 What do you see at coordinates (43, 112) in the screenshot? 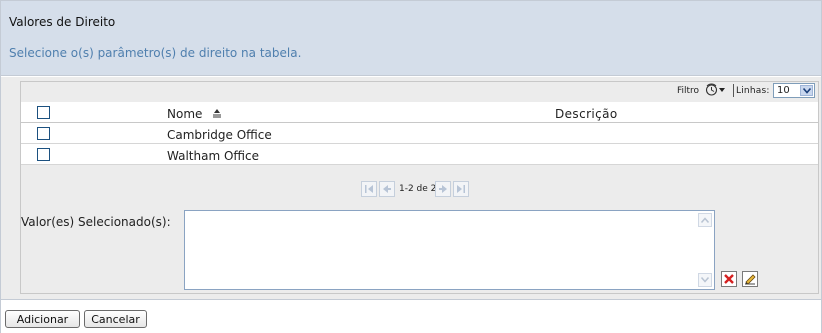
I see `select-all-checkbox` at bounding box center [43, 112].